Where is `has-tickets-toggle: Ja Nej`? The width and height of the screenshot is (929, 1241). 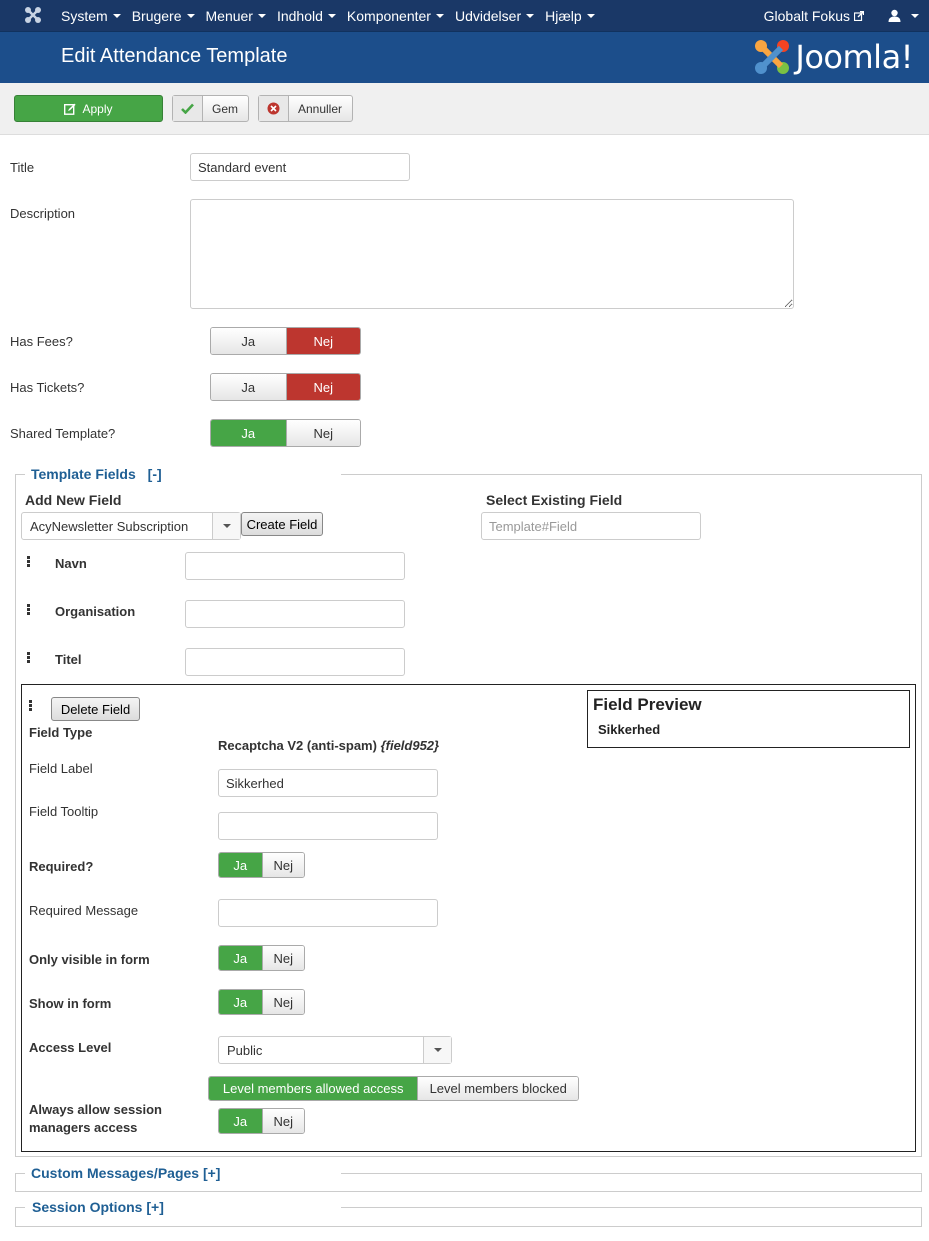 has-tickets-toggle: Ja Nej is located at coordinates (285, 387).